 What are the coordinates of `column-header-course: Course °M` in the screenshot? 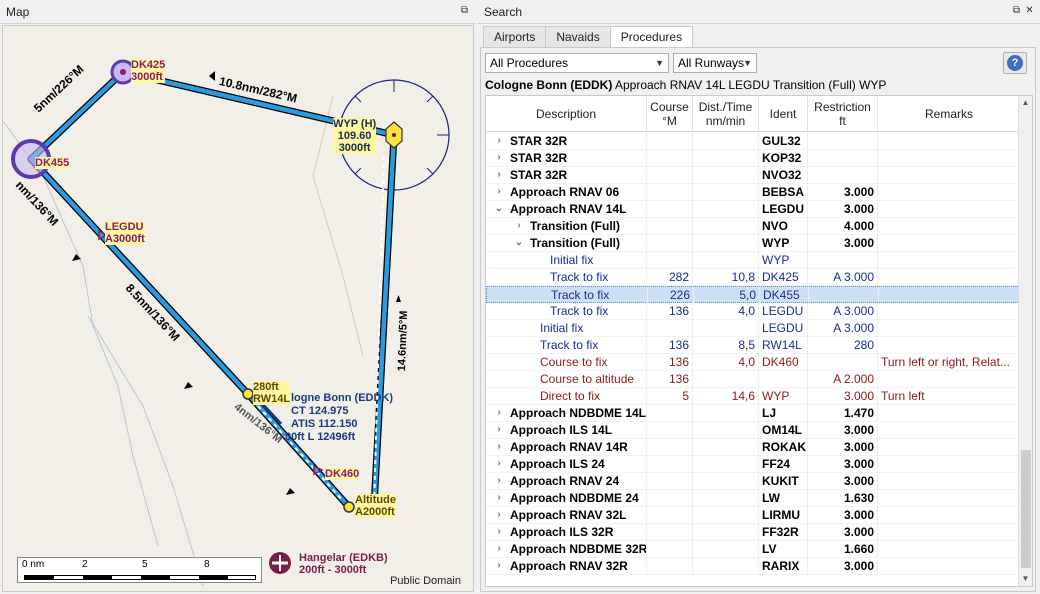 It's located at (670, 114).